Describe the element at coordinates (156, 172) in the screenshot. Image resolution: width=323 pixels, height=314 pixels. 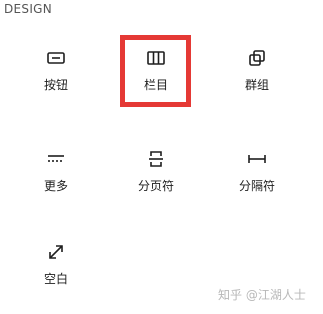
I see `block-page-break: 分页符` at that location.